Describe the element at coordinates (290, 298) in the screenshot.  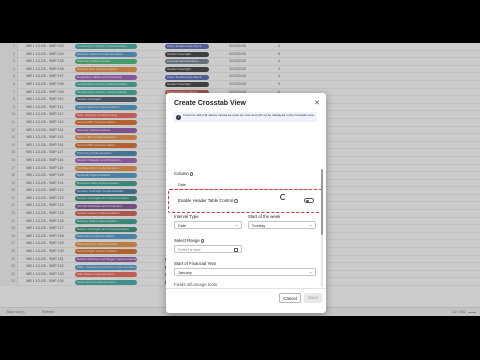
I see `cancel-button: Cancel` at that location.